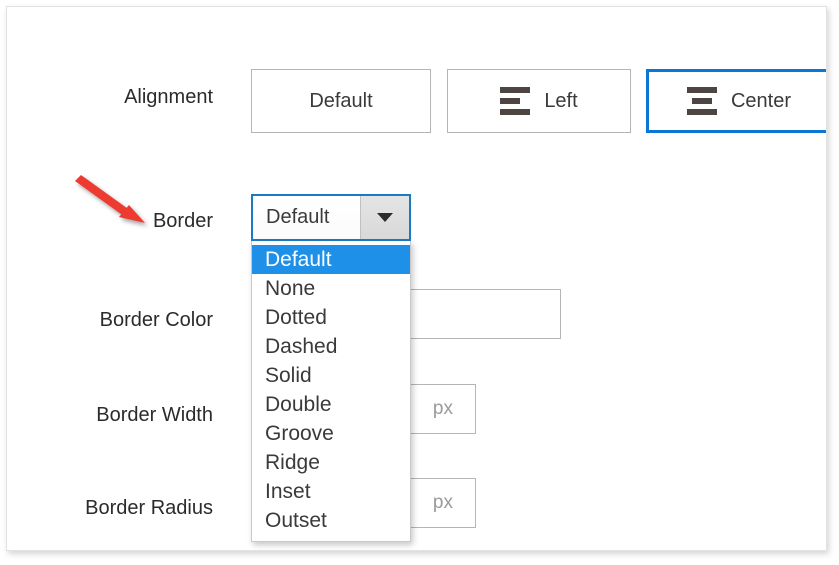 The width and height of the screenshot is (839, 565). I want to click on border-radius-label: Border Radius, so click(149, 508).